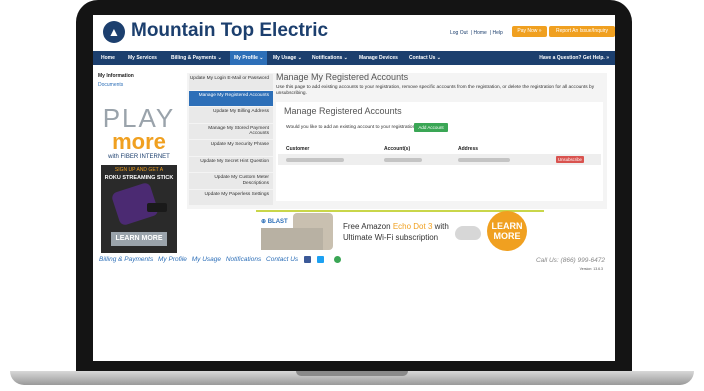 This screenshot has height=391, width=704. Describe the element at coordinates (139, 80) in the screenshot. I see `my-information-panel: My Information Documents` at that location.